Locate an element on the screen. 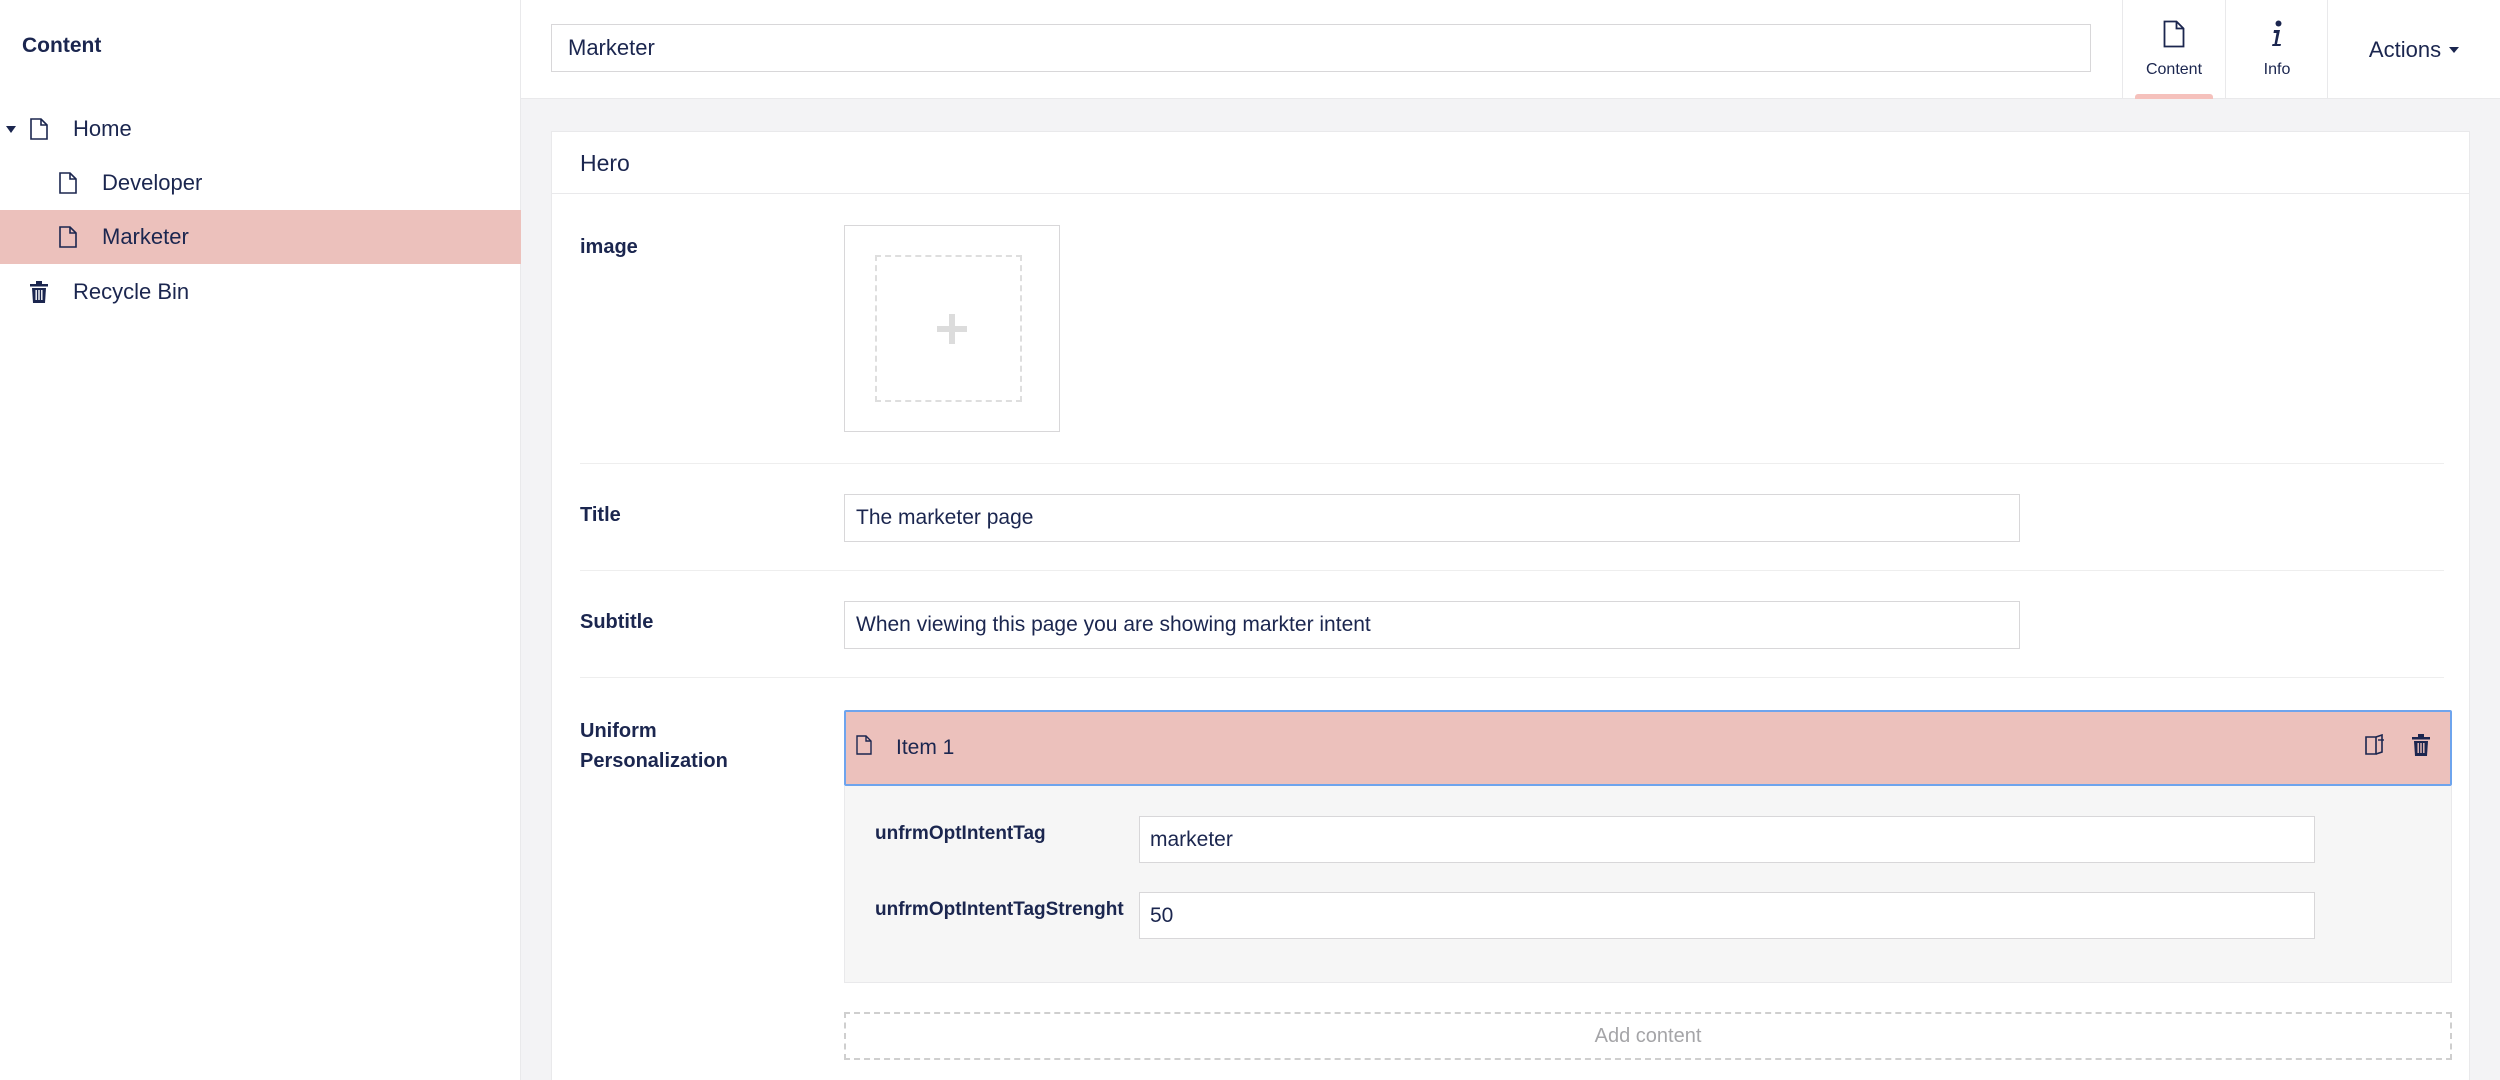 The height and width of the screenshot is (1080, 2500). image-picker is located at coordinates (952, 328).